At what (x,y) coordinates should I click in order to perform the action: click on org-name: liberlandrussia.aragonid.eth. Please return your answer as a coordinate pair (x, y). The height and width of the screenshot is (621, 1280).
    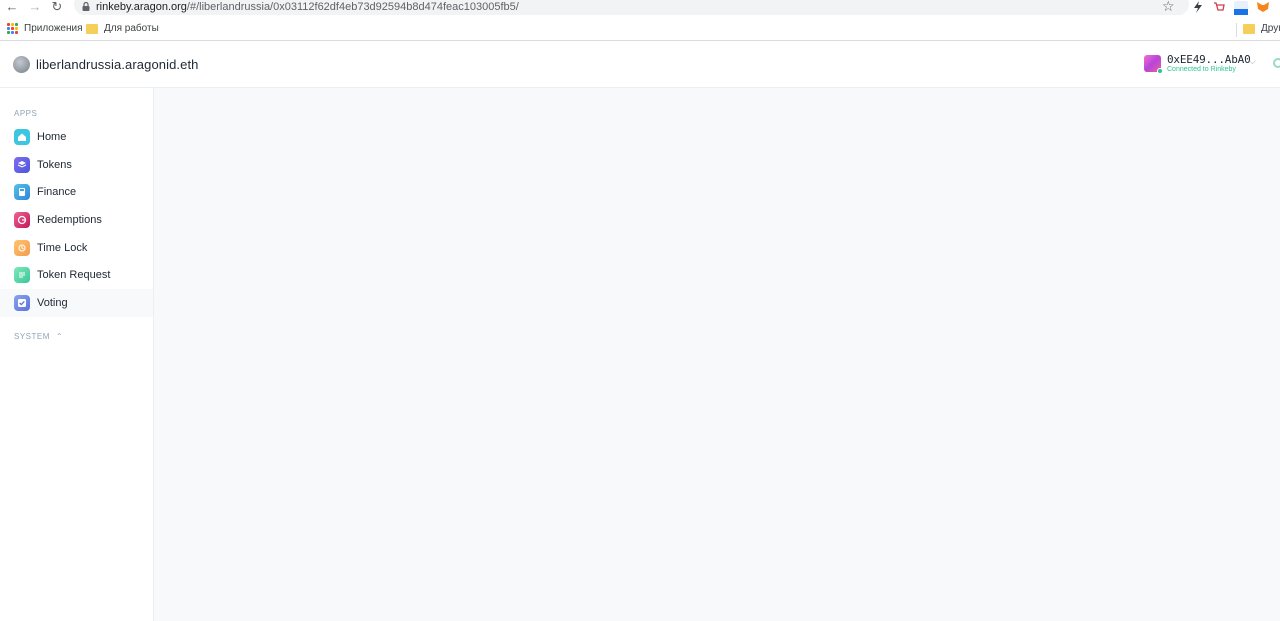
    Looking at the image, I should click on (117, 64).